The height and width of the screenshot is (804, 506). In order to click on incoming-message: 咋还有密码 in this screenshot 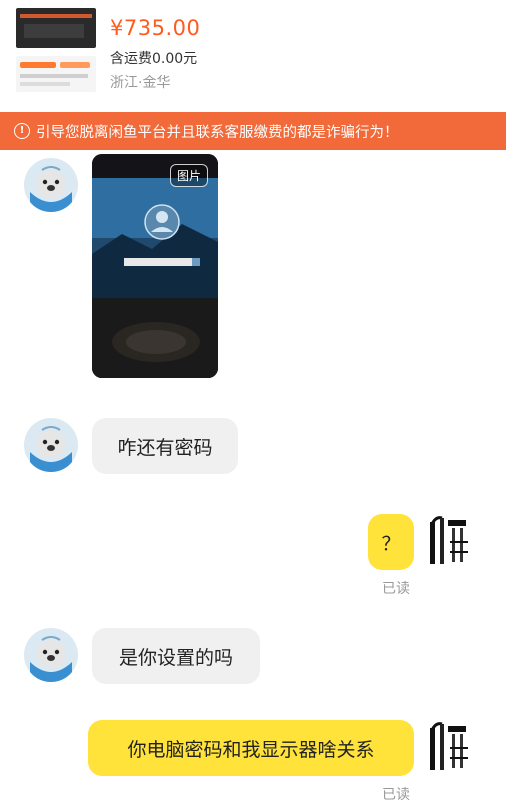, I will do `click(165, 446)`.